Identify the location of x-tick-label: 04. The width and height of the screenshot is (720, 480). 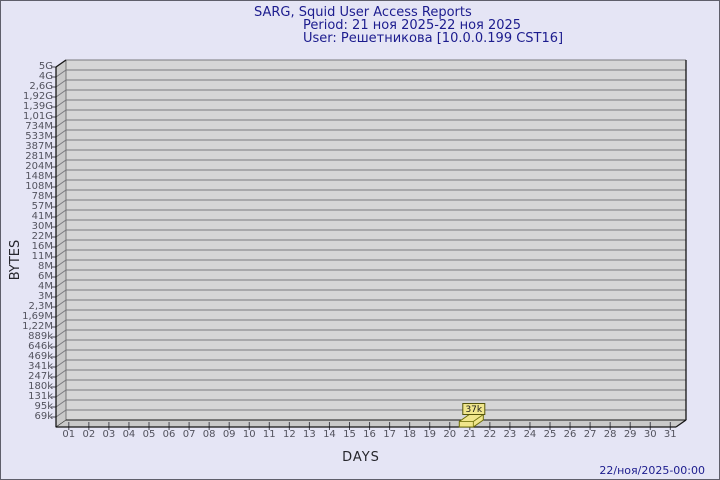
(129, 434).